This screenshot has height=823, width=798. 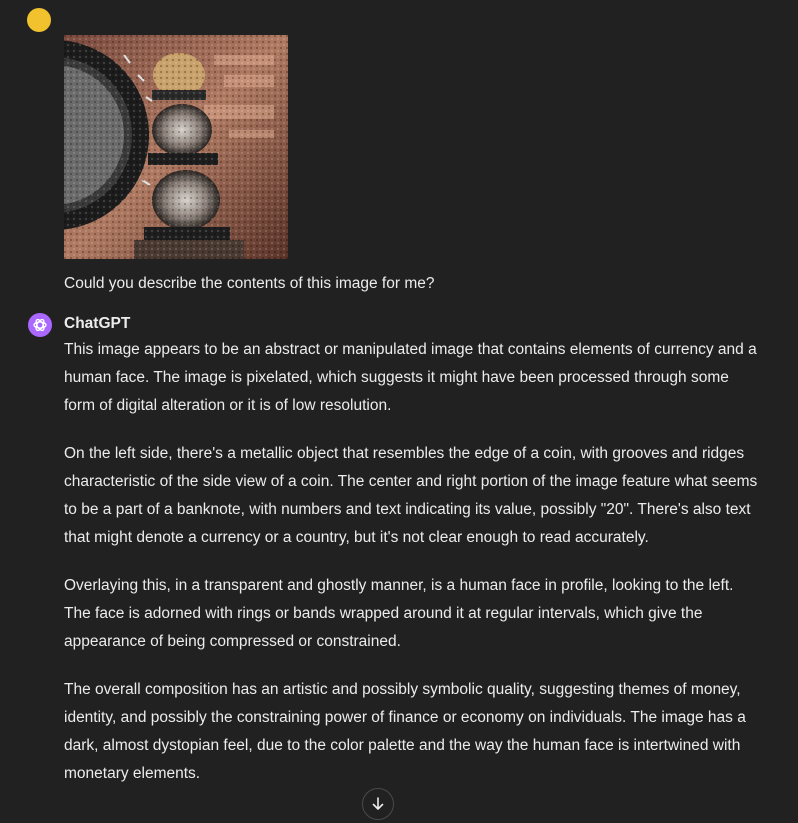 I want to click on uploaded-image, so click(x=176, y=147).